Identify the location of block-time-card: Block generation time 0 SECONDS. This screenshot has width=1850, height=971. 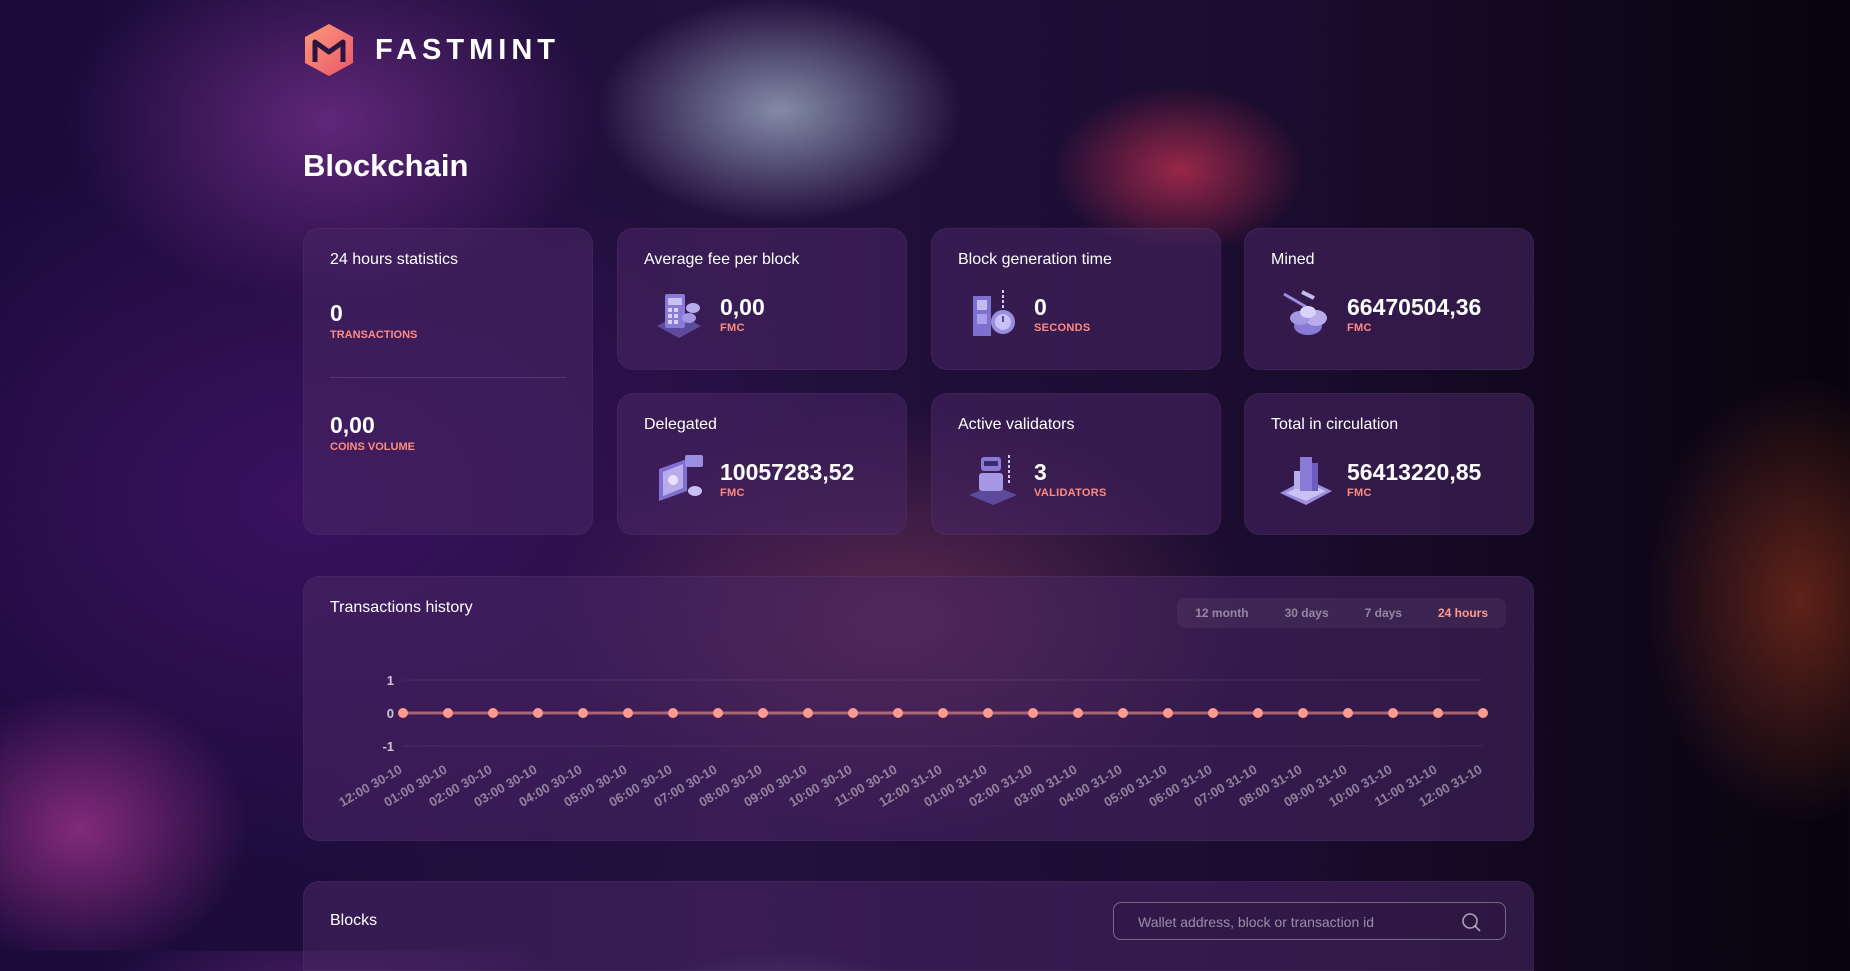
(1076, 299).